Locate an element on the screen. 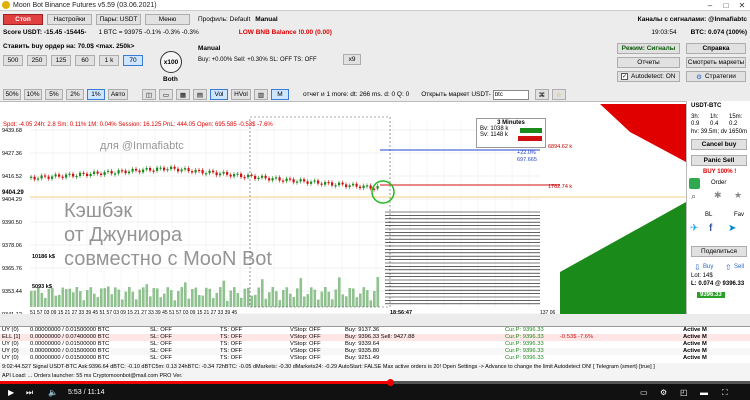  minimize-icon: – is located at coordinates (710, 5).